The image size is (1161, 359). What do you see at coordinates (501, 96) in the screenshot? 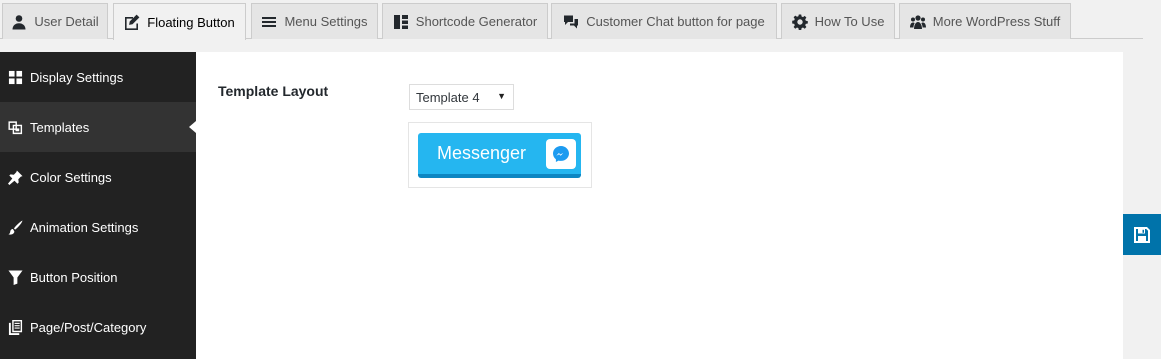
I see `dropdown-arrow-icon: ▼` at bounding box center [501, 96].